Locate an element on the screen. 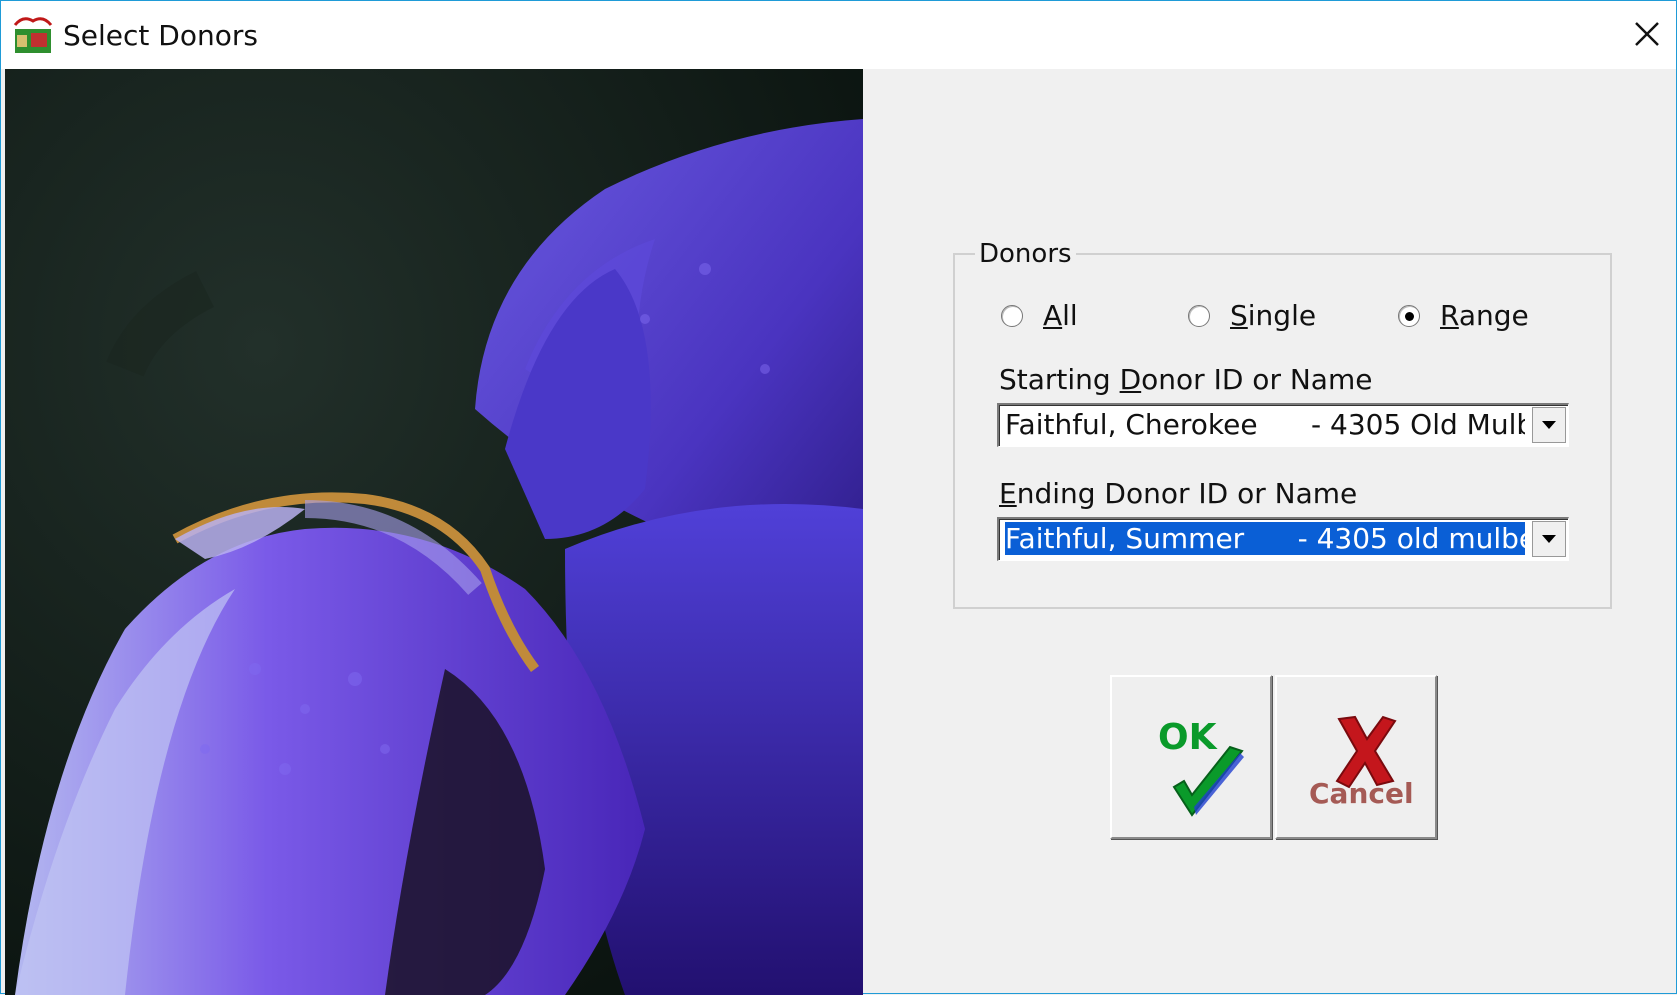 This screenshot has height=995, width=1677. starting-donor-label: Starting Donor ID or Name is located at coordinates (1186, 379).